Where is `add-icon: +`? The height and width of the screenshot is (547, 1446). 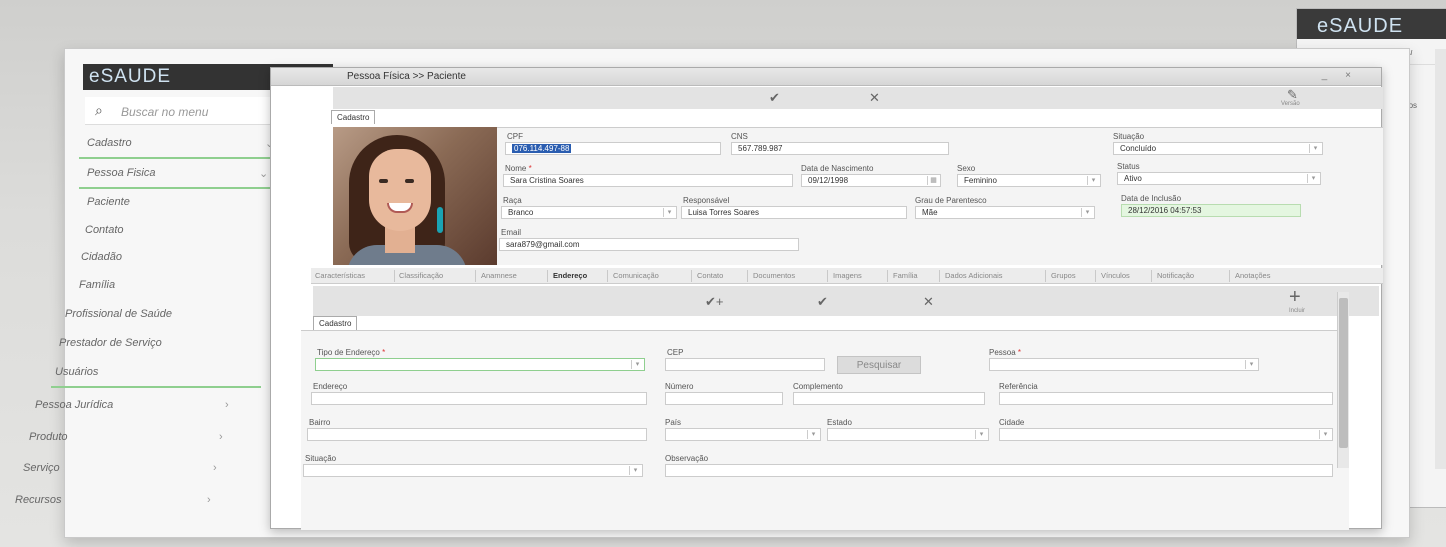 add-icon: + is located at coordinates (1295, 297).